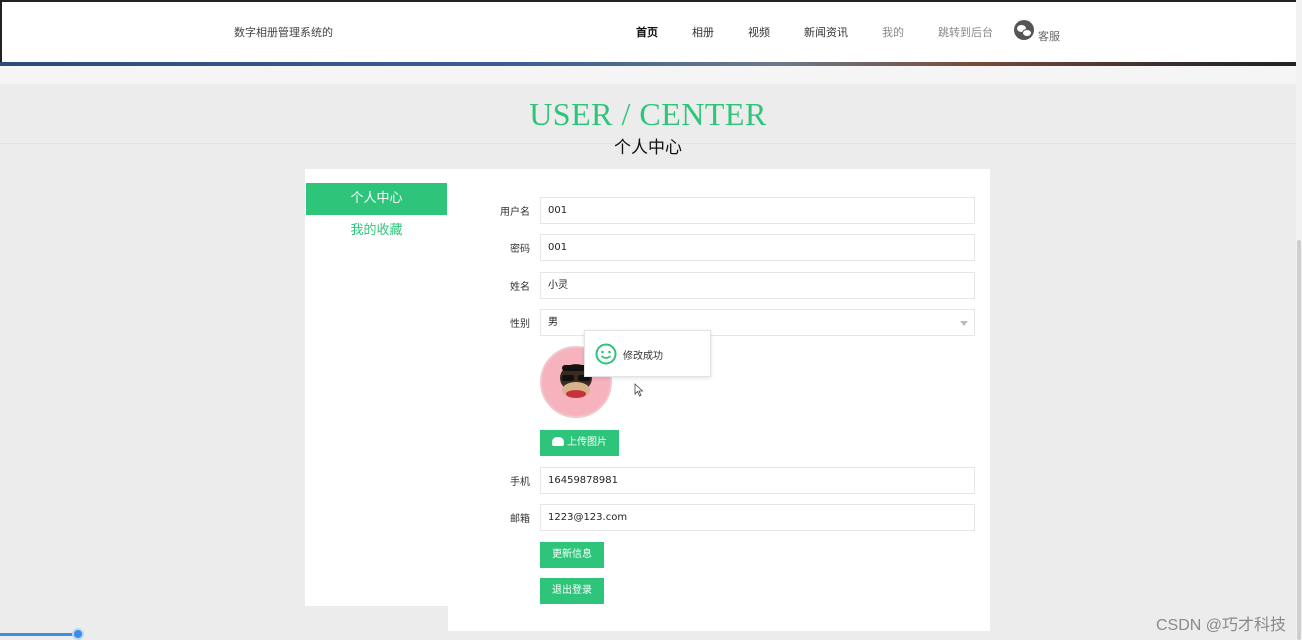  I want to click on nav-news: 新闻资讯, so click(826, 32).